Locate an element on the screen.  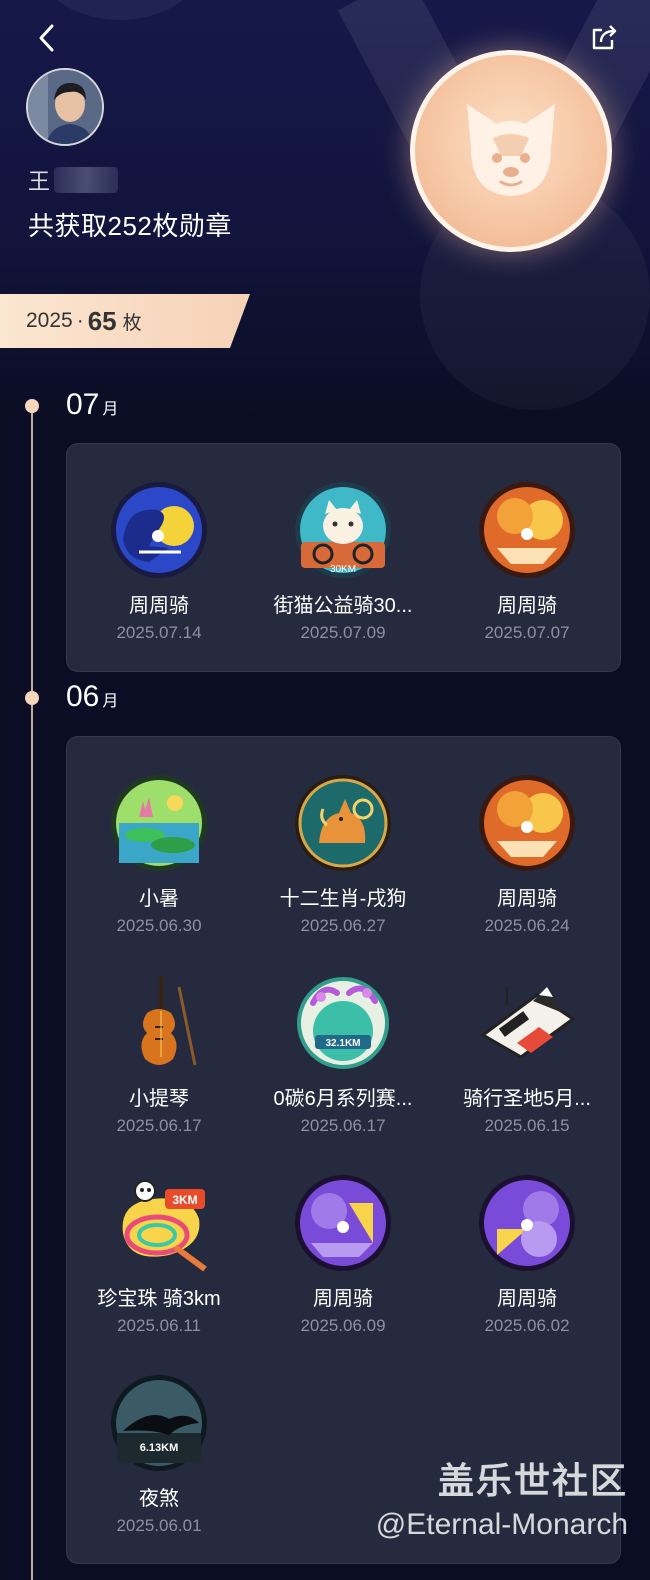
weekly-ride-blue-medal-icon is located at coordinates (159, 530).